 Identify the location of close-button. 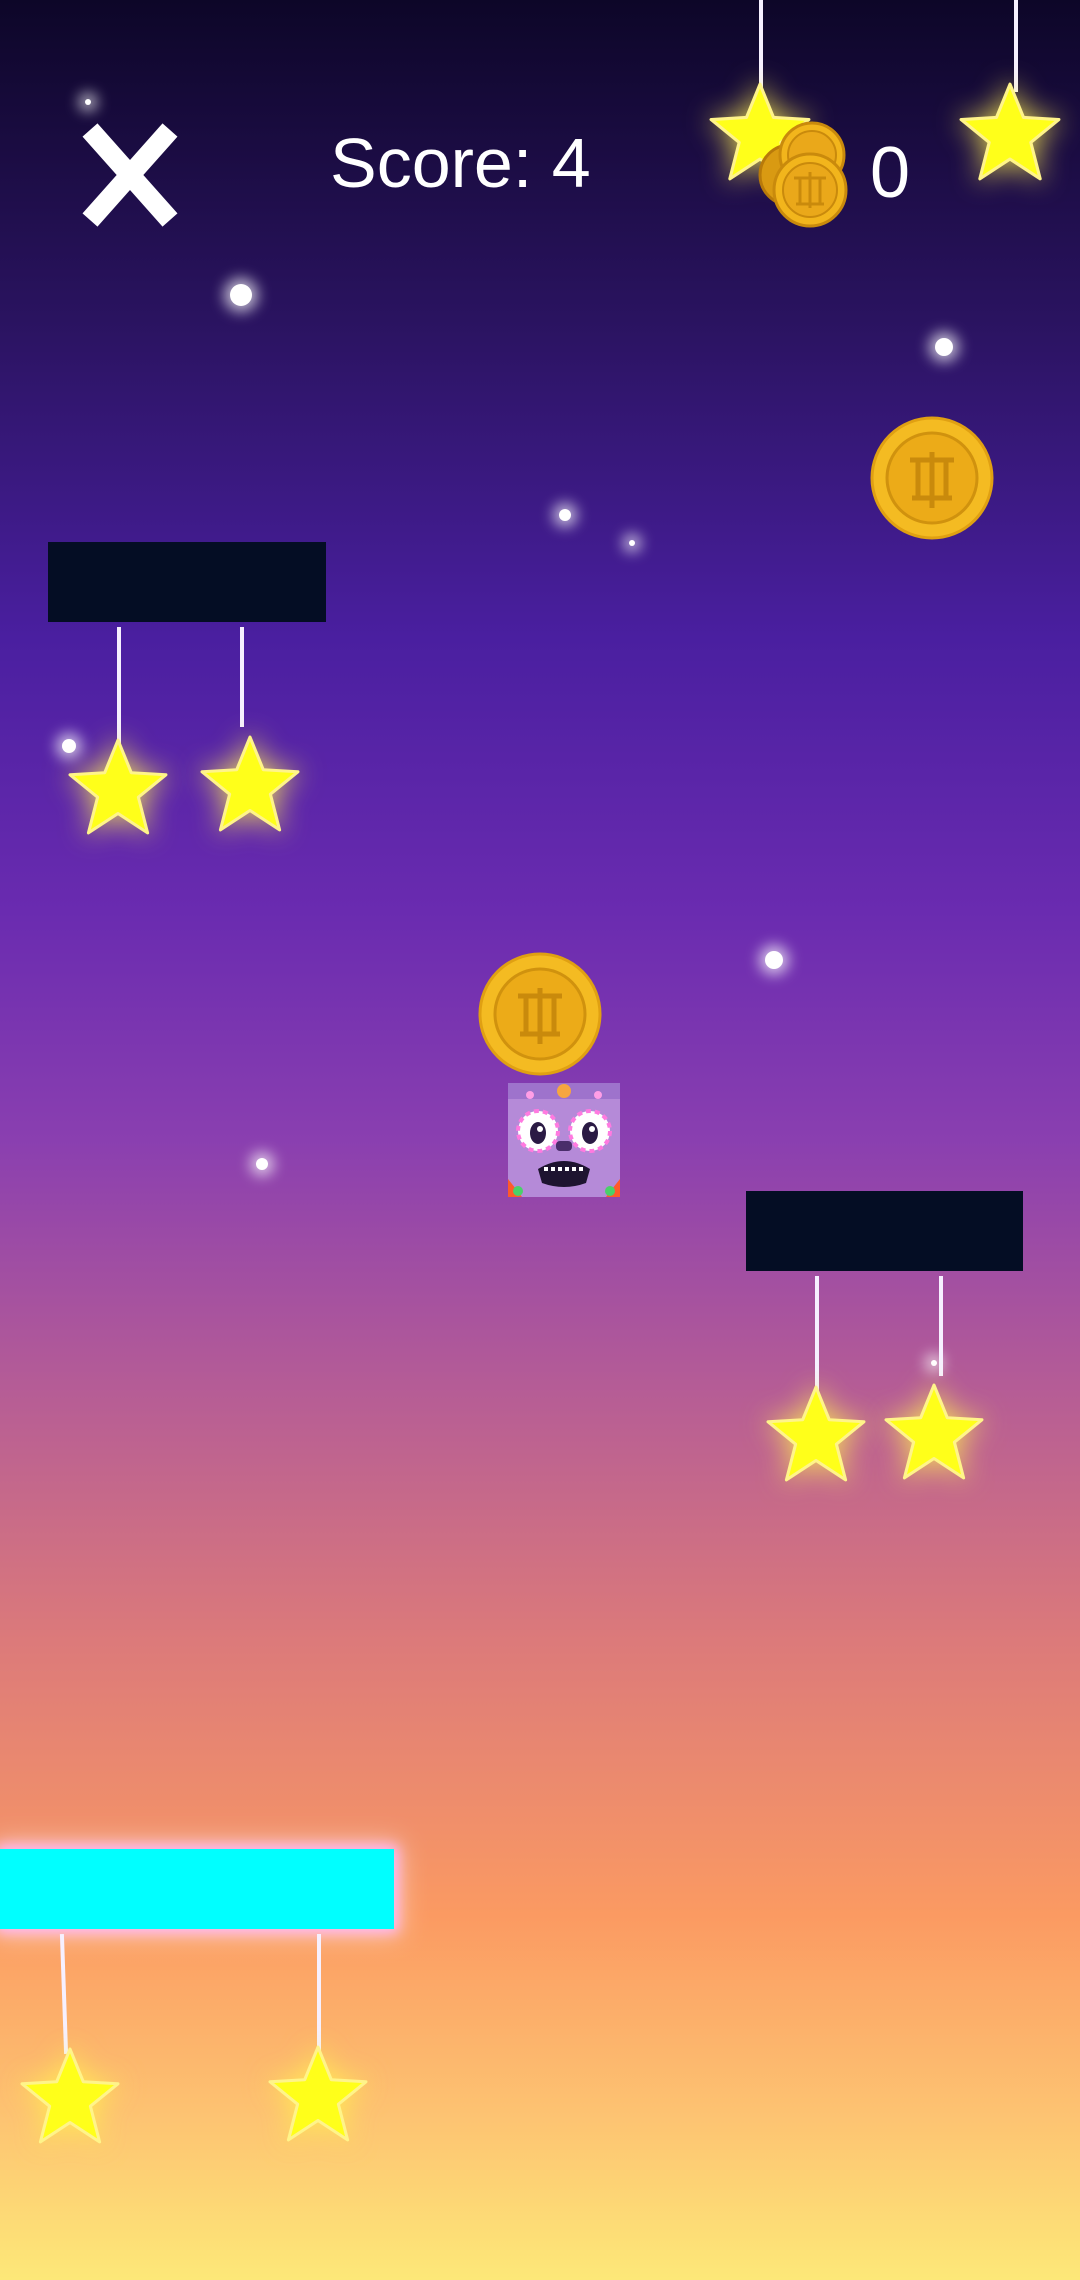
(130, 175).